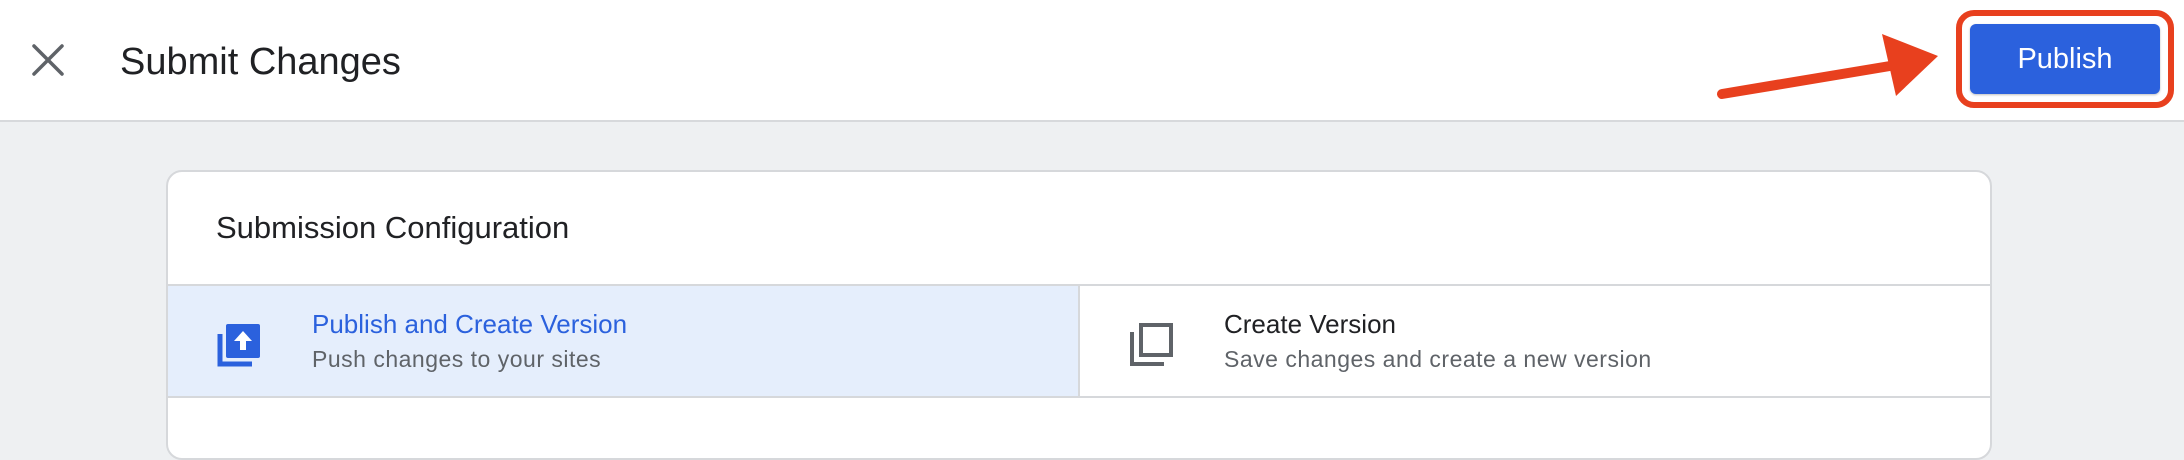 This screenshot has height=460, width=2184. What do you see at coordinates (238, 345) in the screenshot?
I see `publish-icon` at bounding box center [238, 345].